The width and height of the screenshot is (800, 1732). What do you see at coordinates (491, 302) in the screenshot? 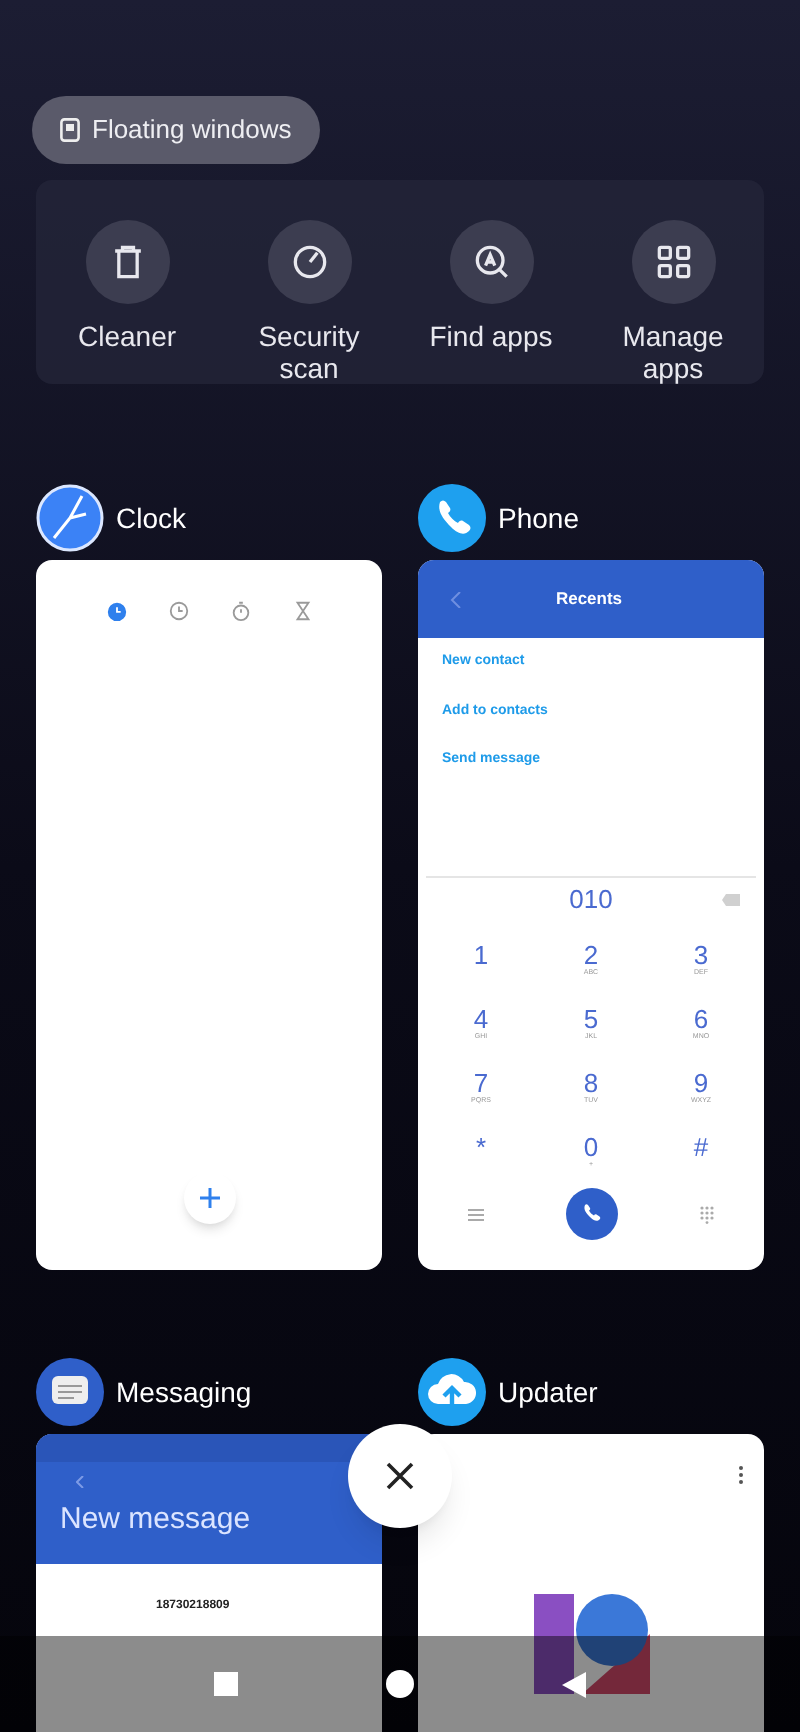
I see `quick-action: Find apps` at bounding box center [491, 302].